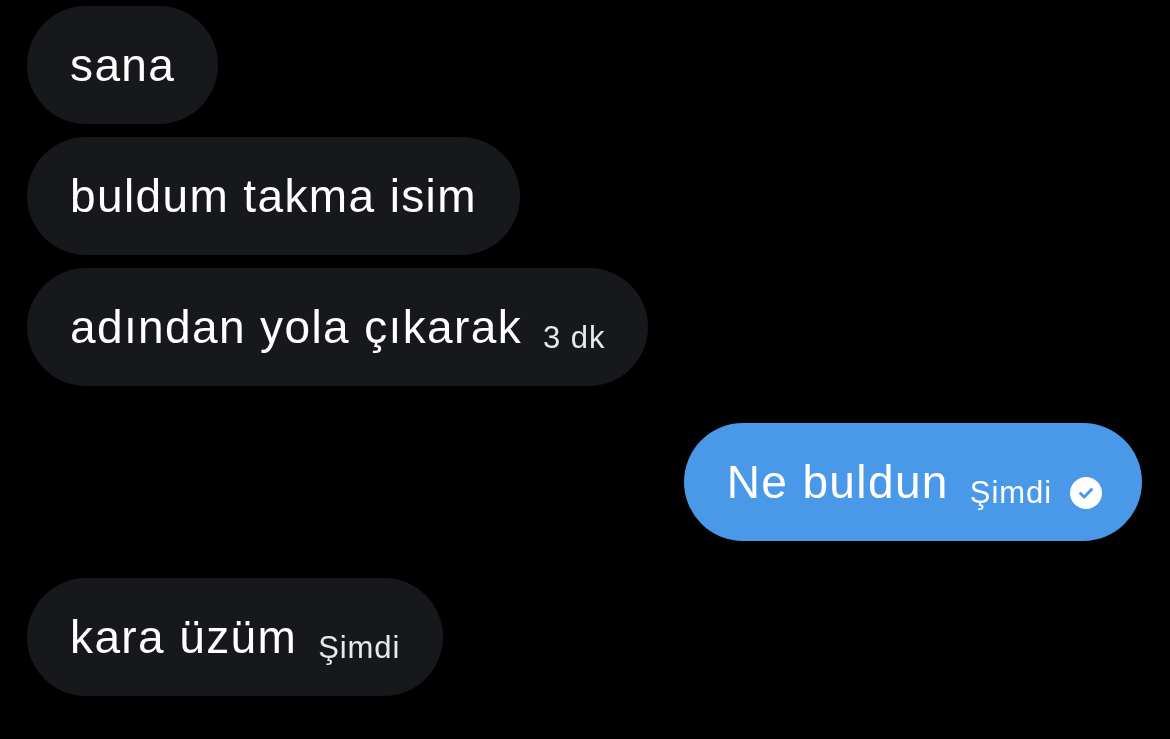  Describe the element at coordinates (837, 482) in the screenshot. I see `message-text: Ne buldun` at that location.